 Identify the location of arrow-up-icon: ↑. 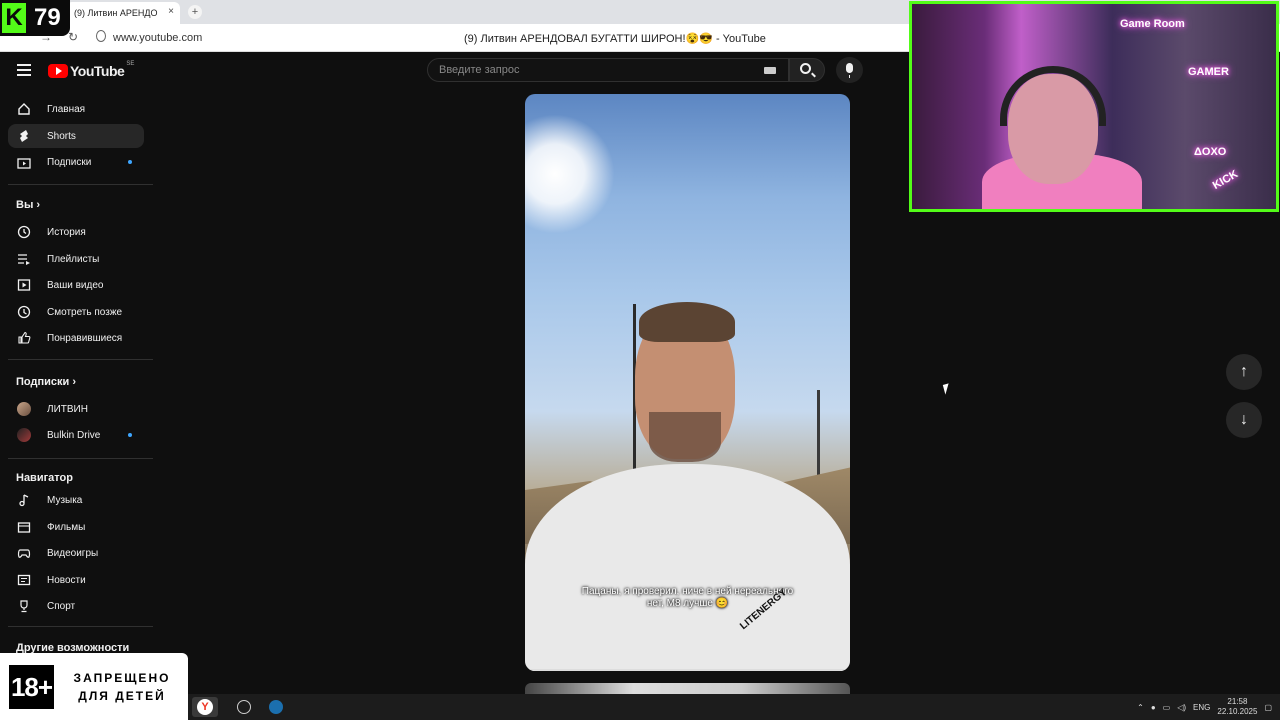
(1244, 371).